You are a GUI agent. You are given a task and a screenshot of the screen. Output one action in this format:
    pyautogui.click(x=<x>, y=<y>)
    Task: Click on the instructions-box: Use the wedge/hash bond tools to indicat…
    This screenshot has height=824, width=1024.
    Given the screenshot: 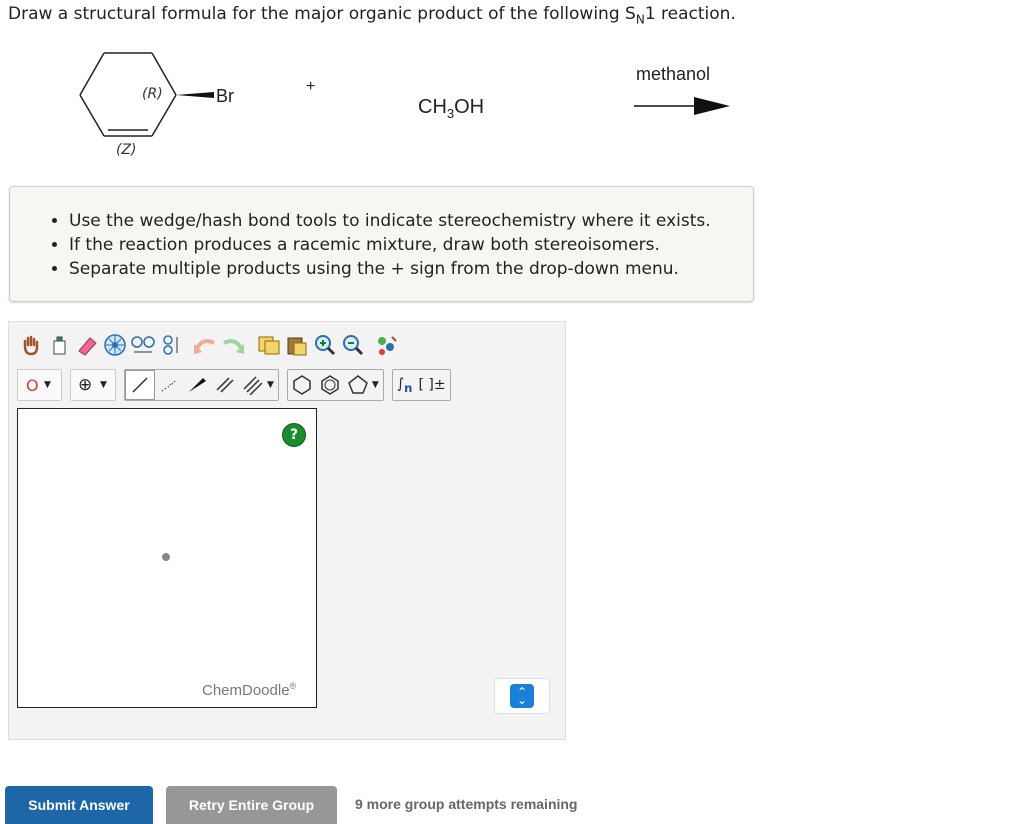 What is the action you would take?
    pyautogui.click(x=381, y=244)
    